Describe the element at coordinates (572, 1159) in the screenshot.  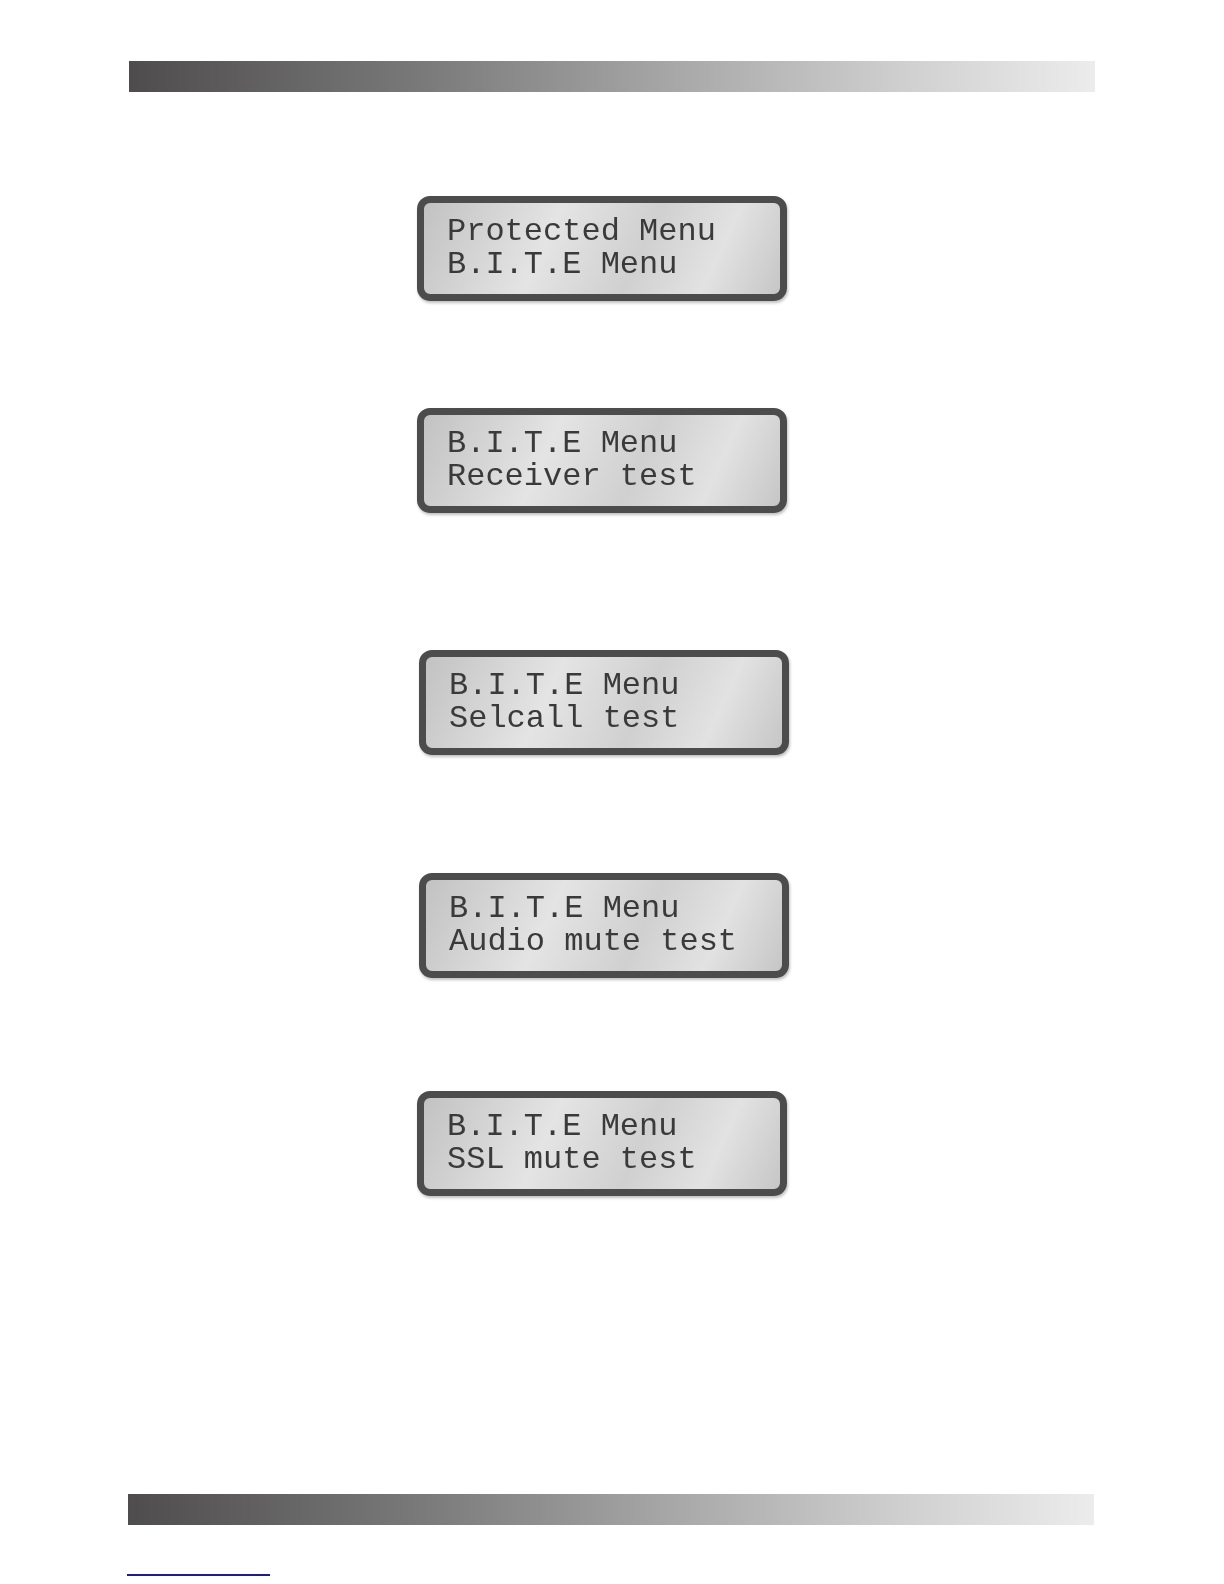
I see `lcd-text: SSL mute test` at that location.